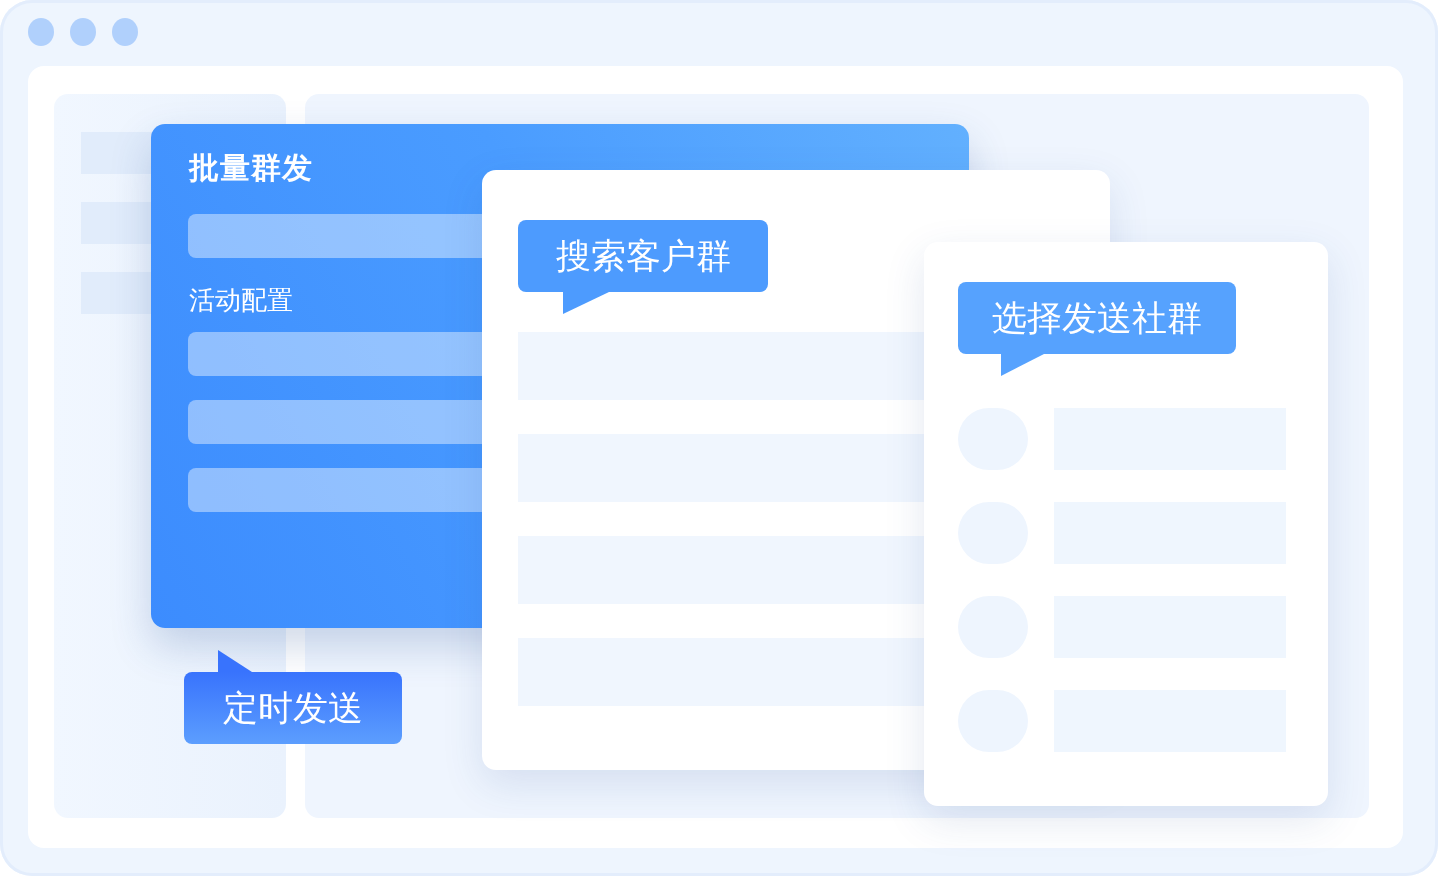 This screenshot has height=876, width=1438. Describe the element at coordinates (241, 300) in the screenshot. I see `section-label: 活动配置` at that location.